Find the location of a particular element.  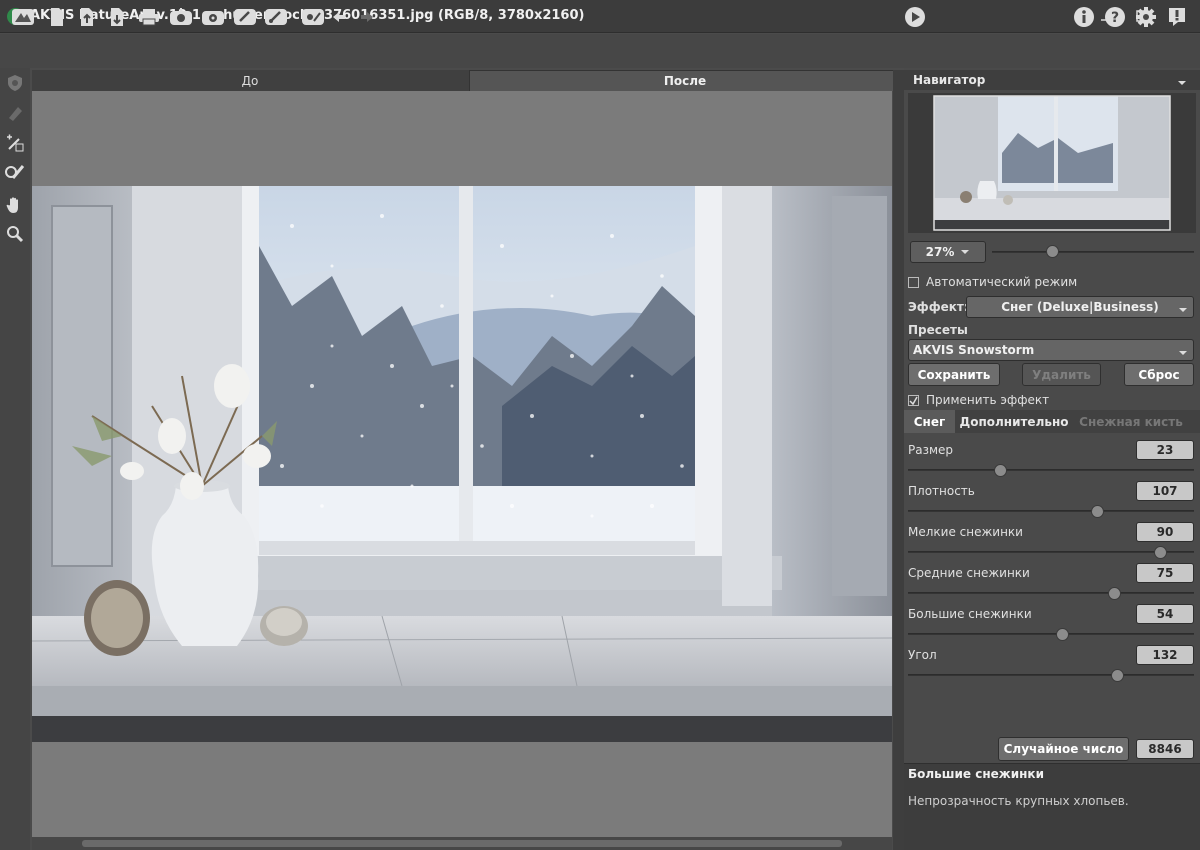

preset-value: AKVIS Snowstorm is located at coordinates (974, 350).